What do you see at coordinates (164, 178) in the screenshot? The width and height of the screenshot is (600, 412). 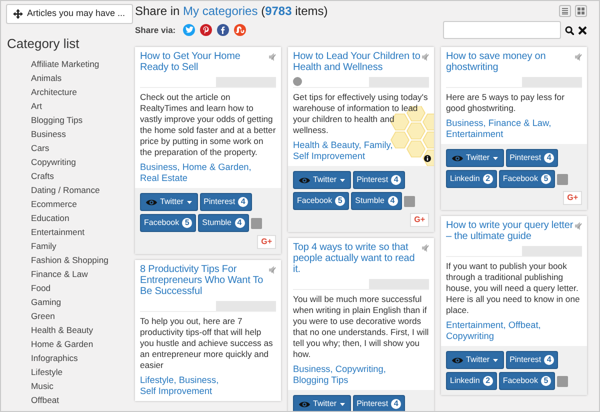 I see `category-tag-link: Real Estate` at bounding box center [164, 178].